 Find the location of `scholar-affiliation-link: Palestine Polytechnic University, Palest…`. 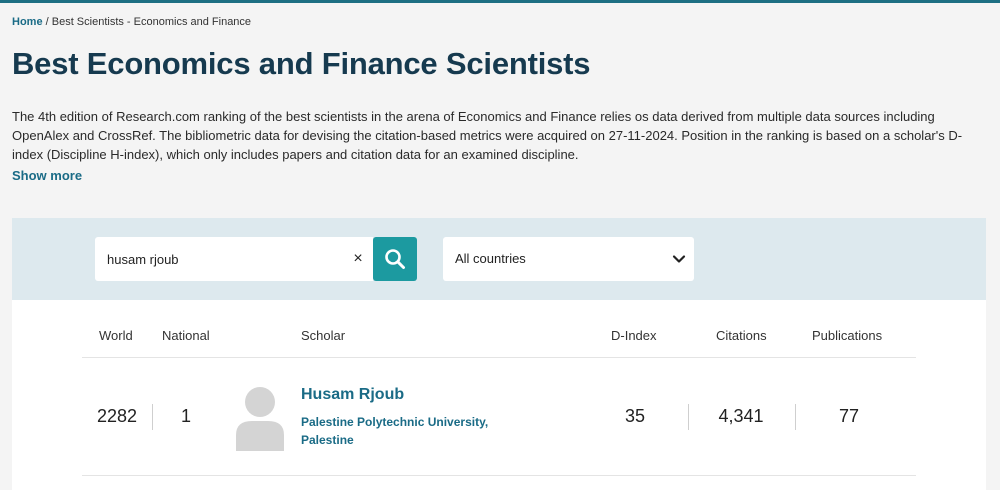

scholar-affiliation-link: Palestine Polytechnic University, Palest… is located at coordinates (421, 431).